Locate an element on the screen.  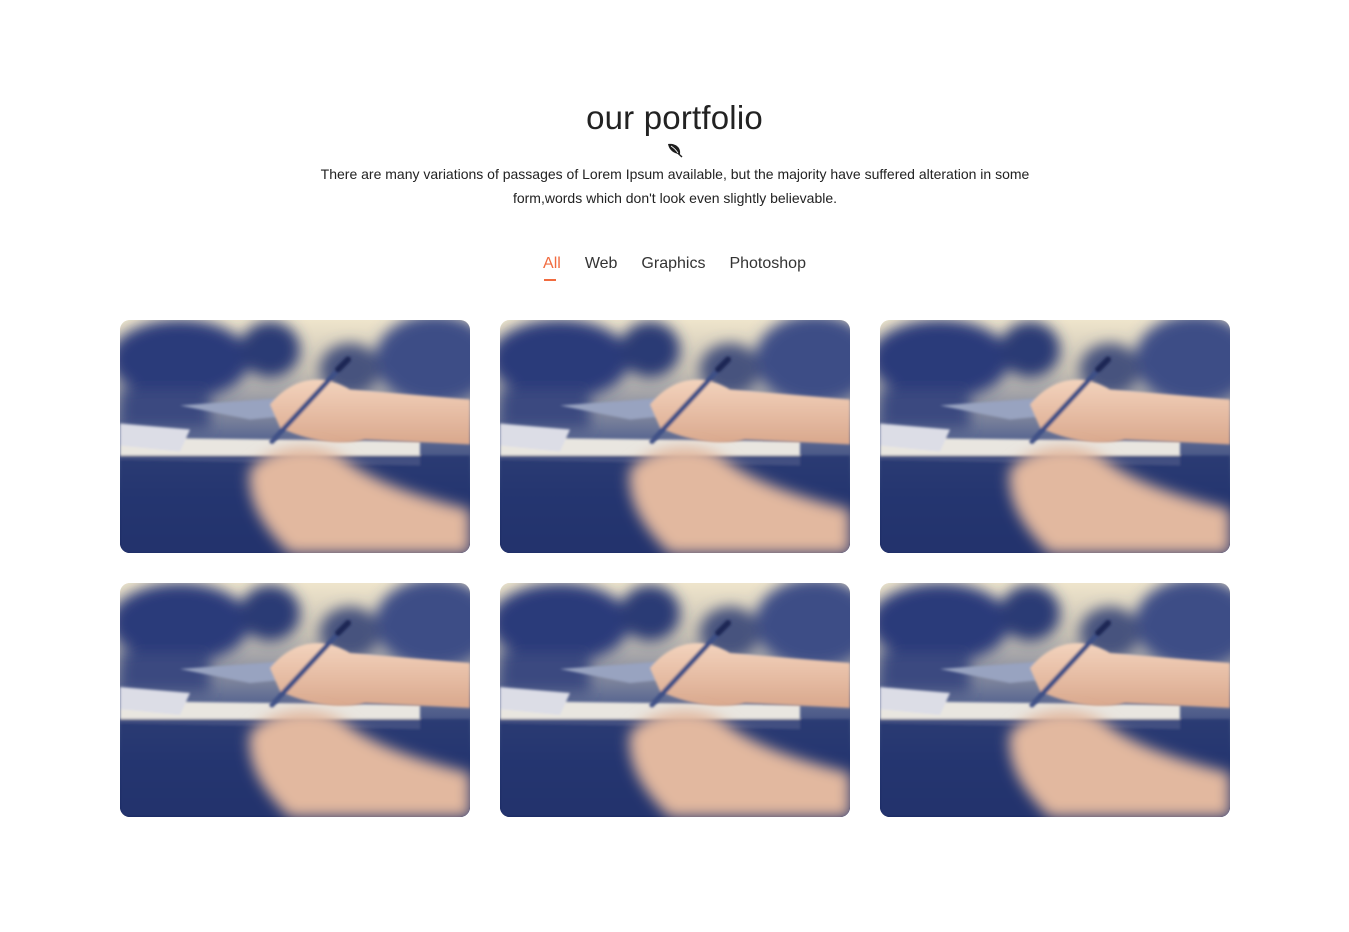
filter-photoshop: Photoshop is located at coordinates (767, 266).